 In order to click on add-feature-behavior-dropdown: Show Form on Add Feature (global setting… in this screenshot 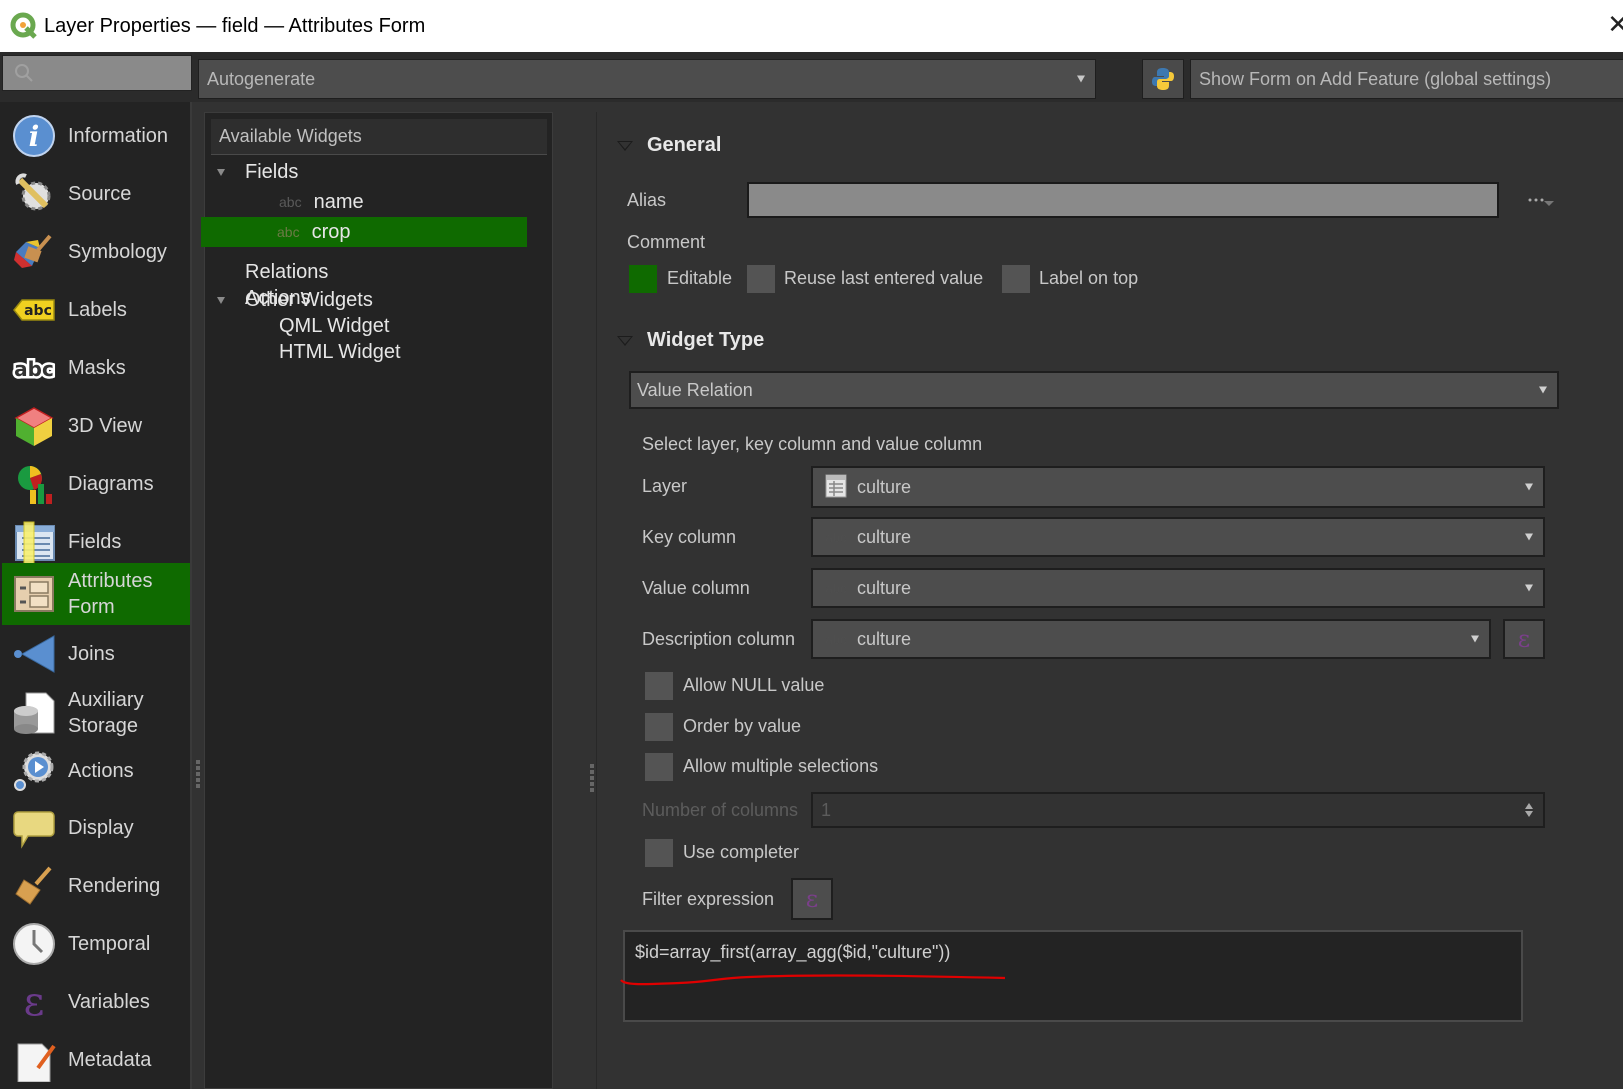, I will do `click(1406, 79)`.